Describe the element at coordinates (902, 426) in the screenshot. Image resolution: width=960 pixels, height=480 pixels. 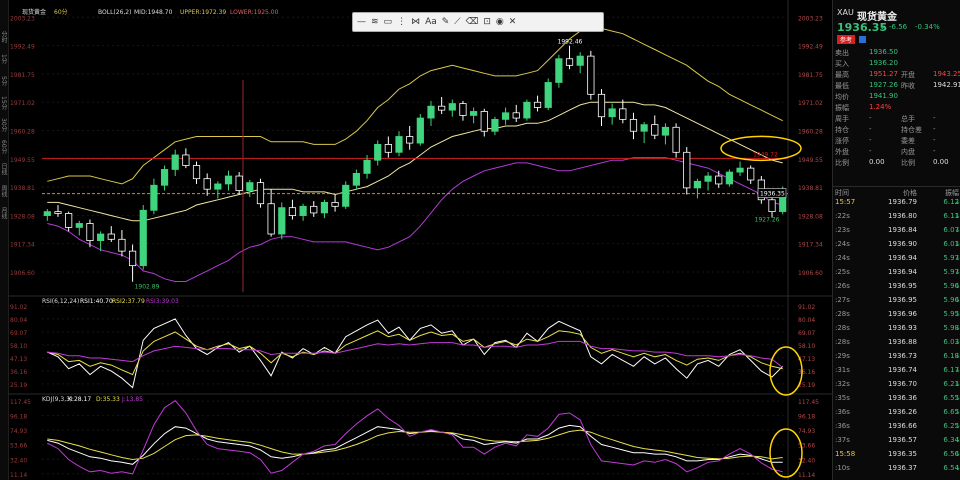
I see `tick-price: 1936.66` at that location.